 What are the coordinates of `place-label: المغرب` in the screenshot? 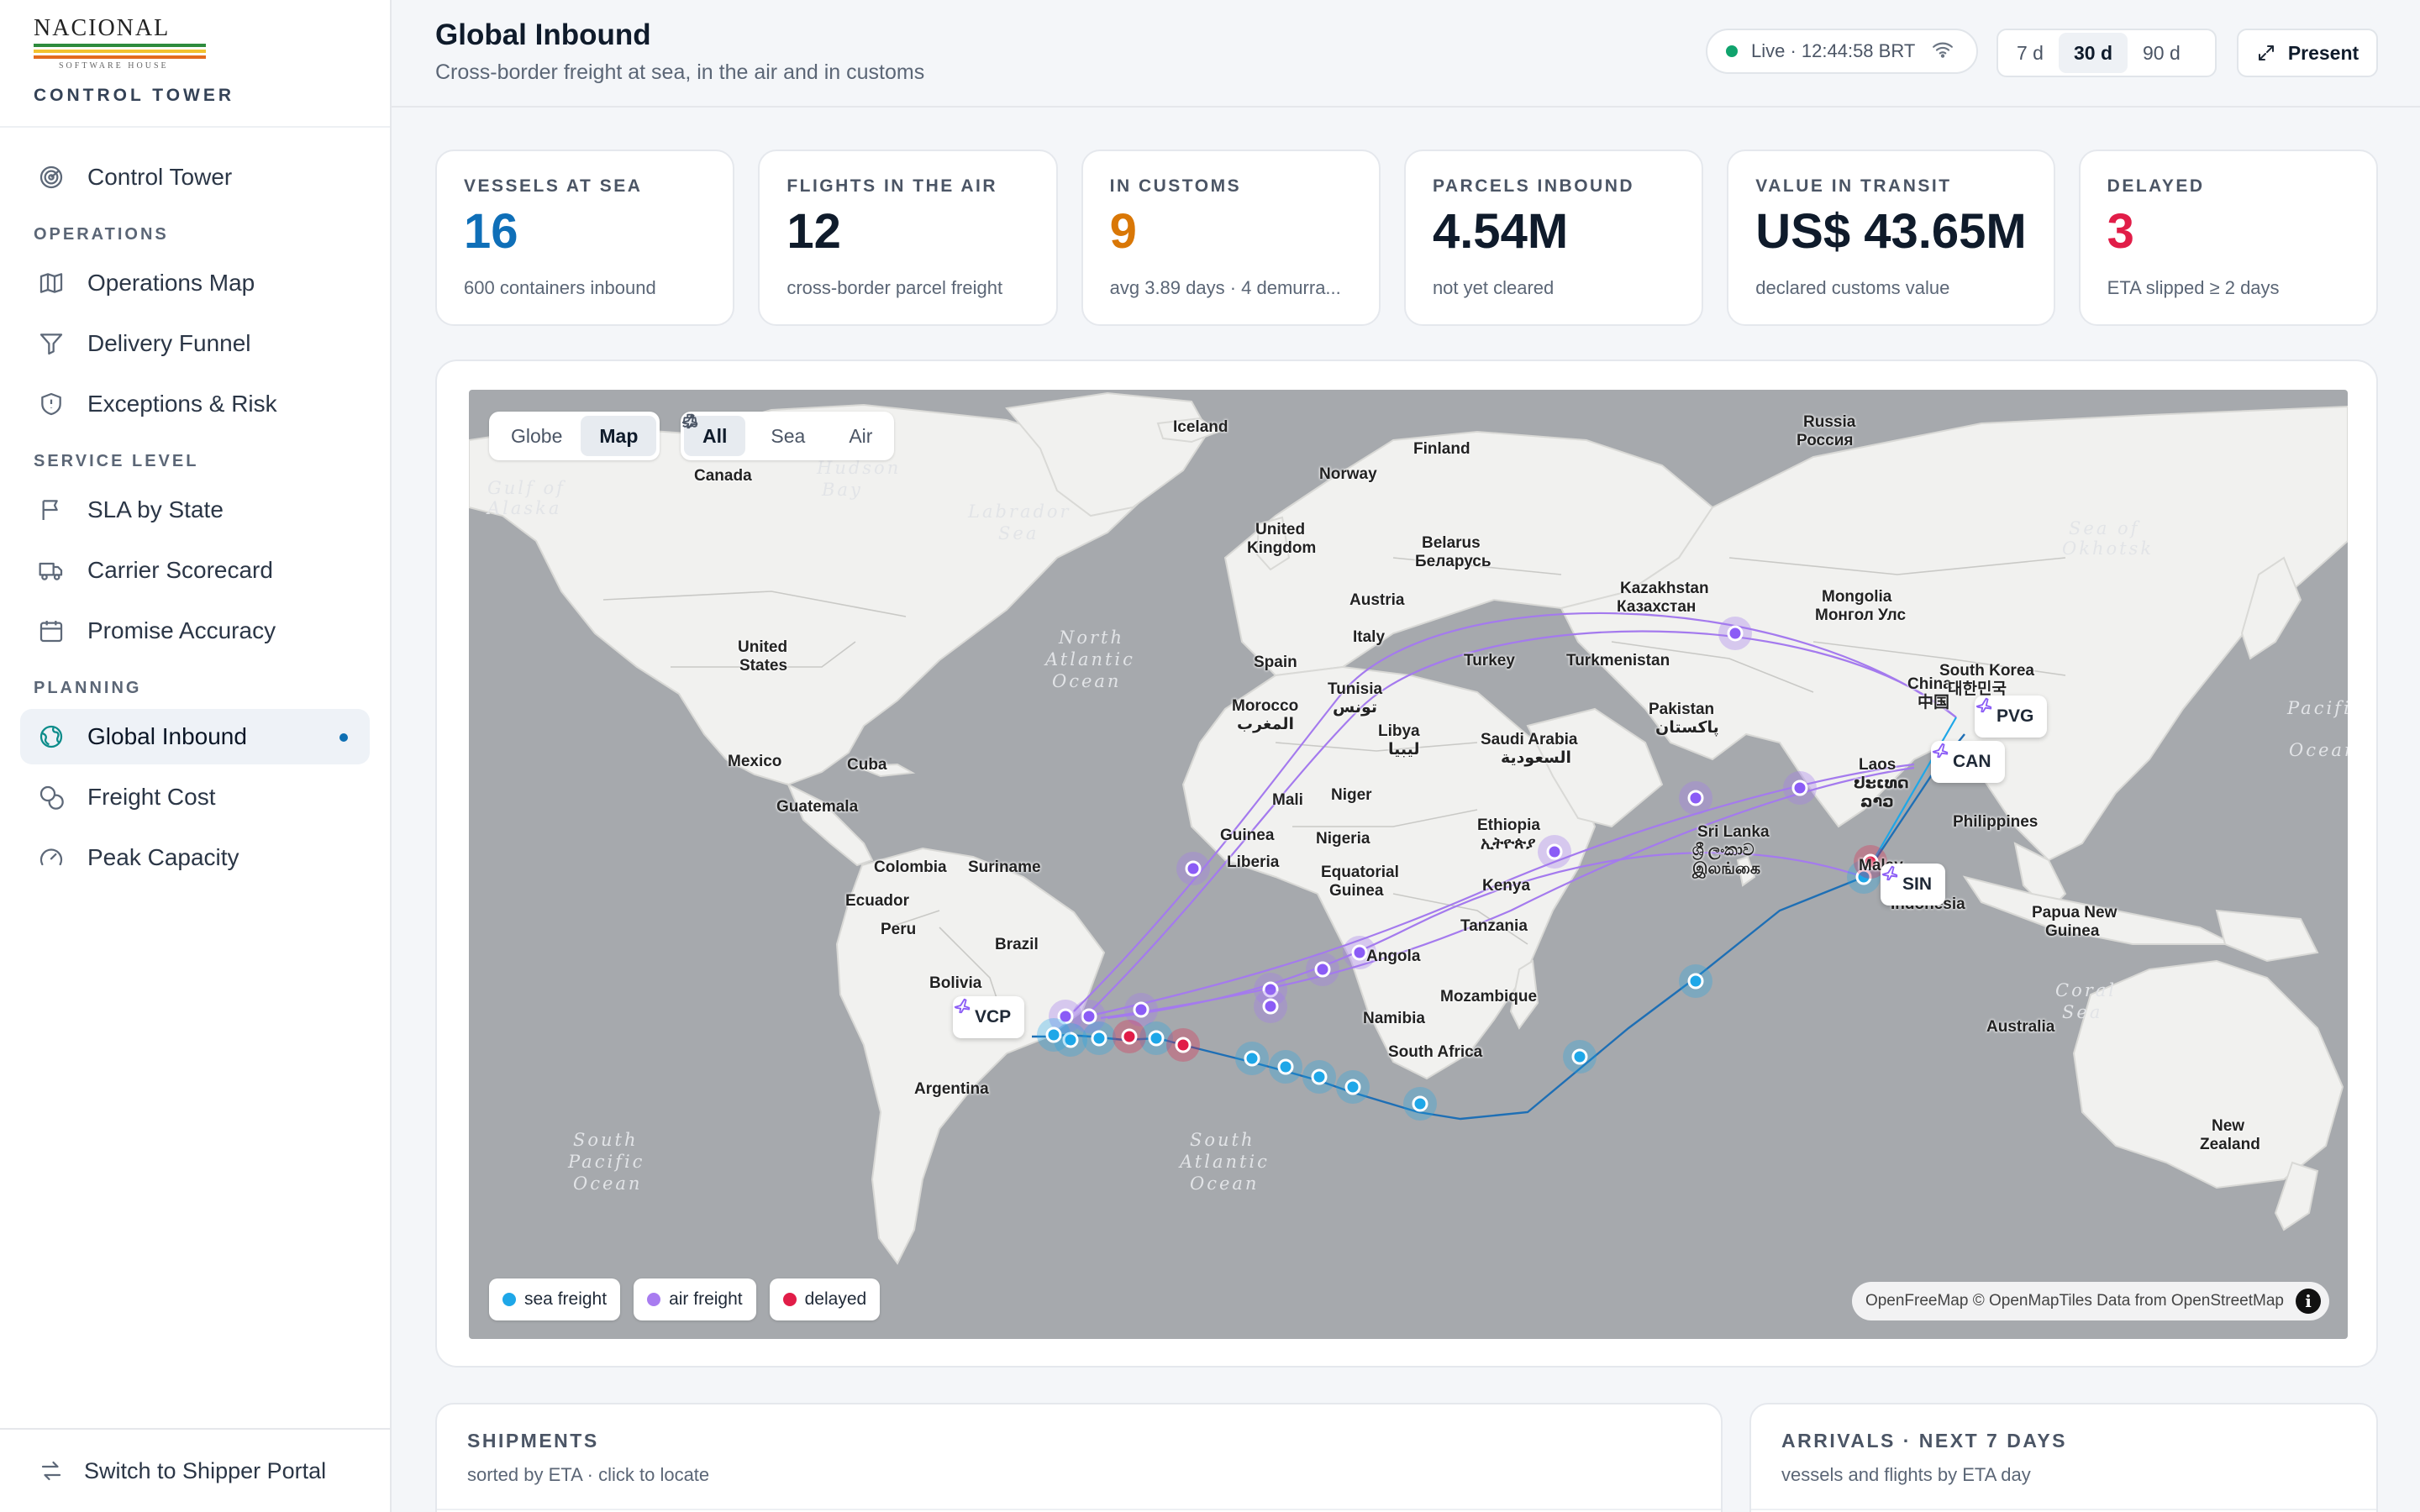 It's located at (1266, 724).